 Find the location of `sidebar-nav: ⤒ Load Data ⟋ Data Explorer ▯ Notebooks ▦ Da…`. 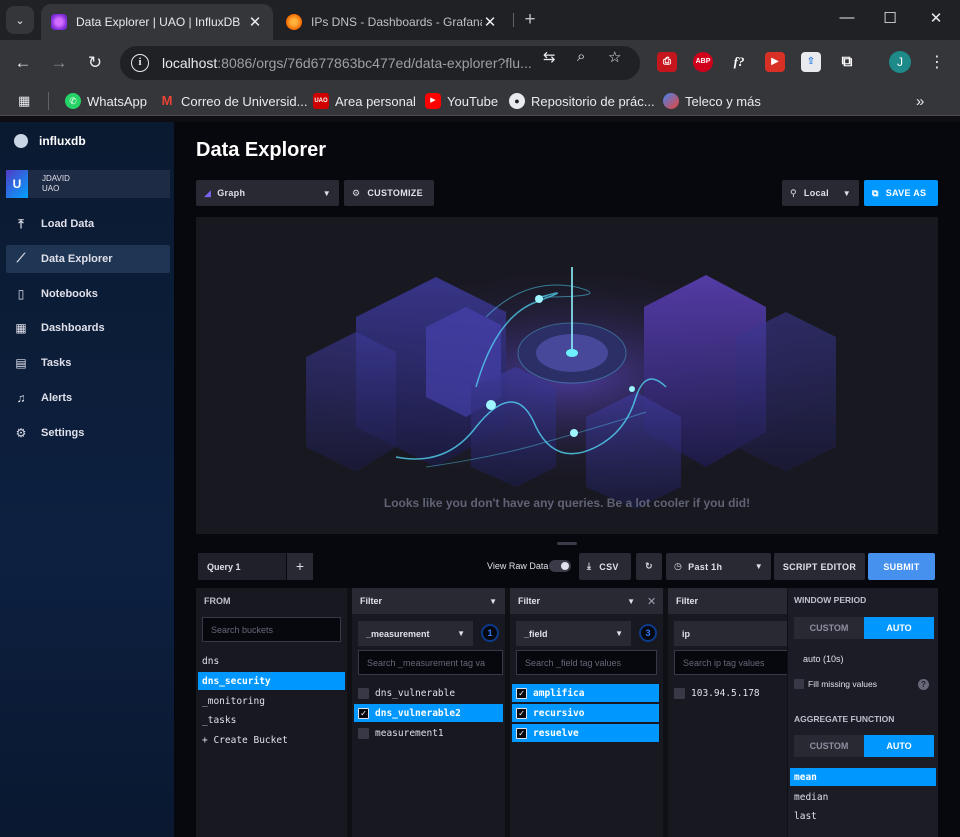

sidebar-nav: ⤒ Load Data ⟋ Data Explorer ▯ Notebooks ▦ Da… is located at coordinates (88, 332).